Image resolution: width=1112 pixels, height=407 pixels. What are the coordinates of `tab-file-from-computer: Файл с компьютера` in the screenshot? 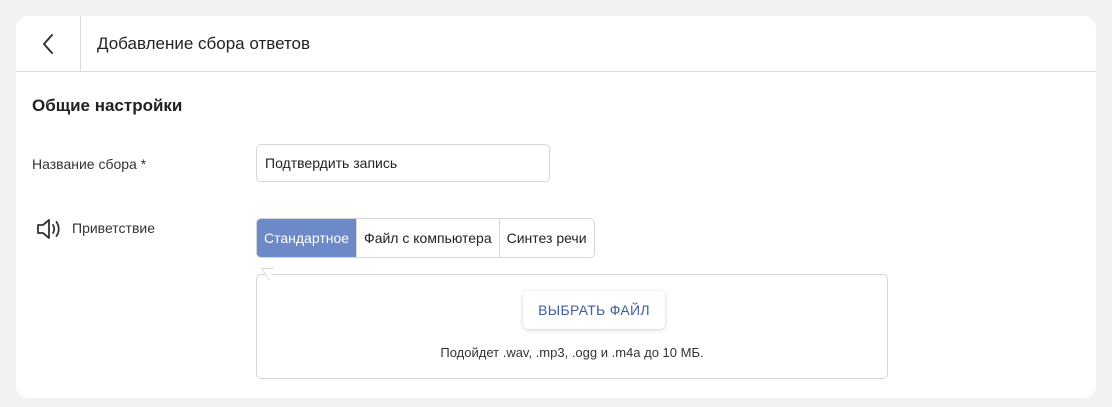 It's located at (428, 238).